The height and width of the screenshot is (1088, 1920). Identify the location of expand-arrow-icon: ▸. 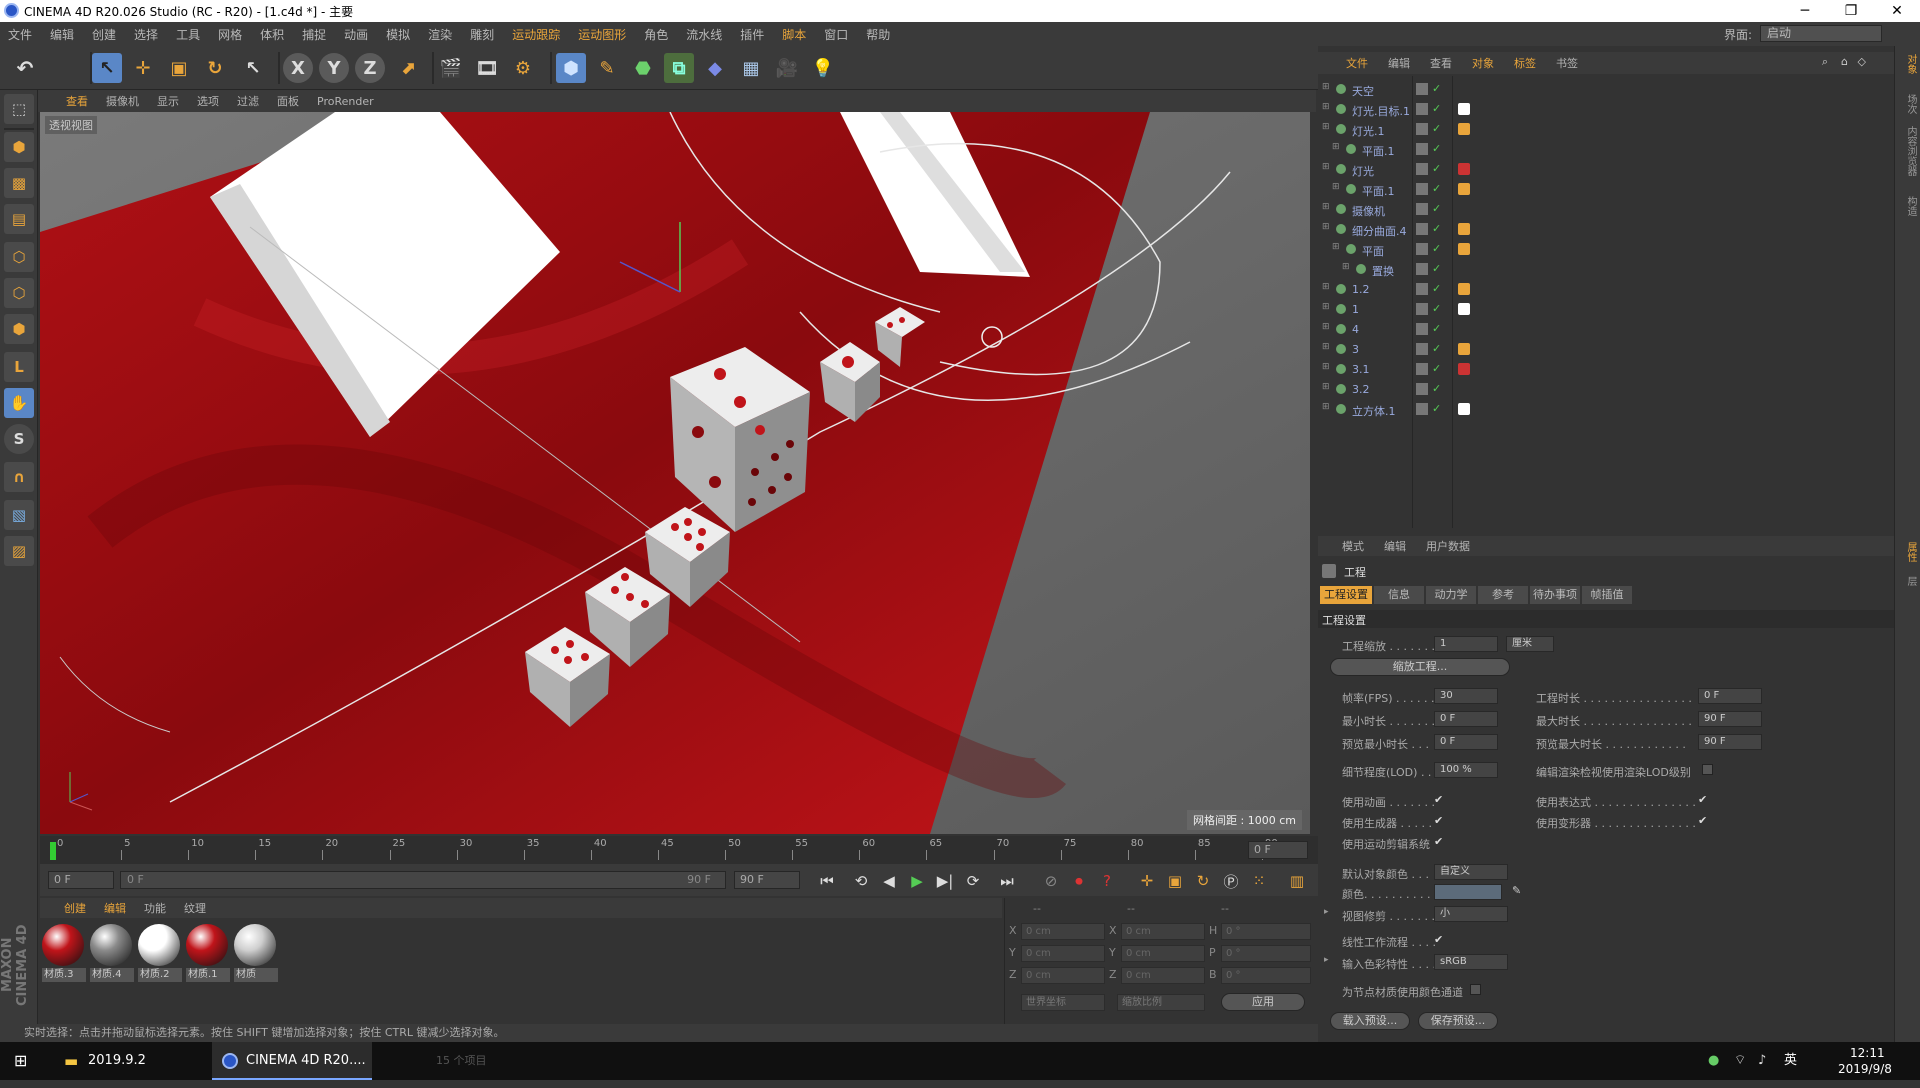
(1326, 960).